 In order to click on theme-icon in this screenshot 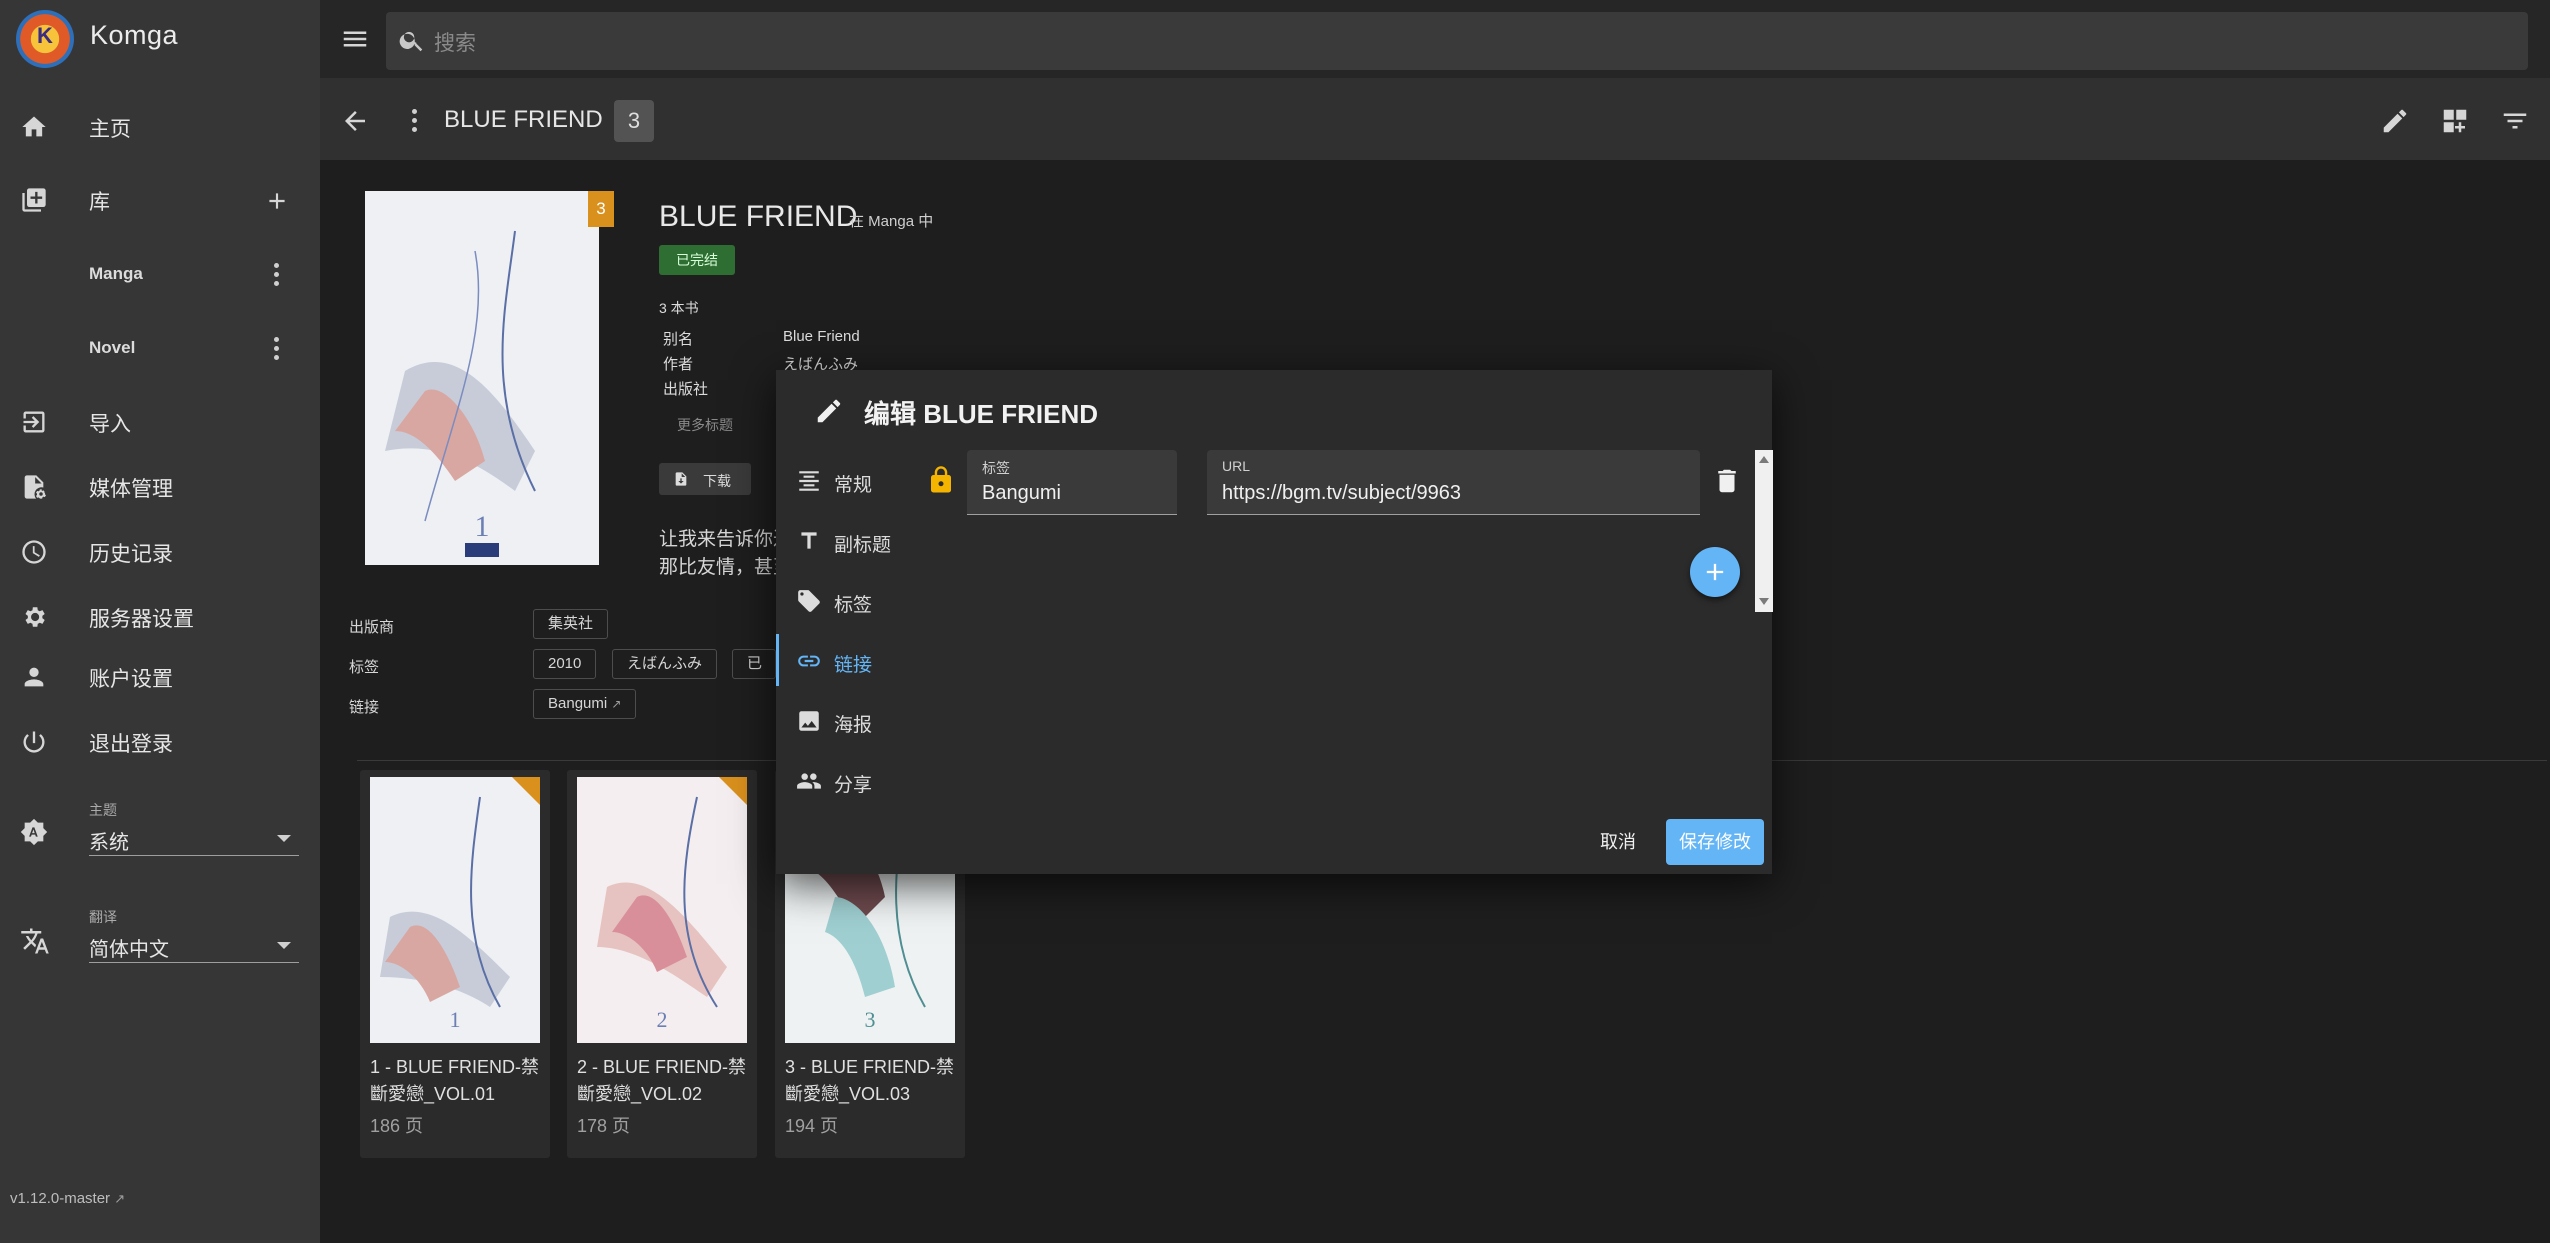, I will do `click(34, 832)`.